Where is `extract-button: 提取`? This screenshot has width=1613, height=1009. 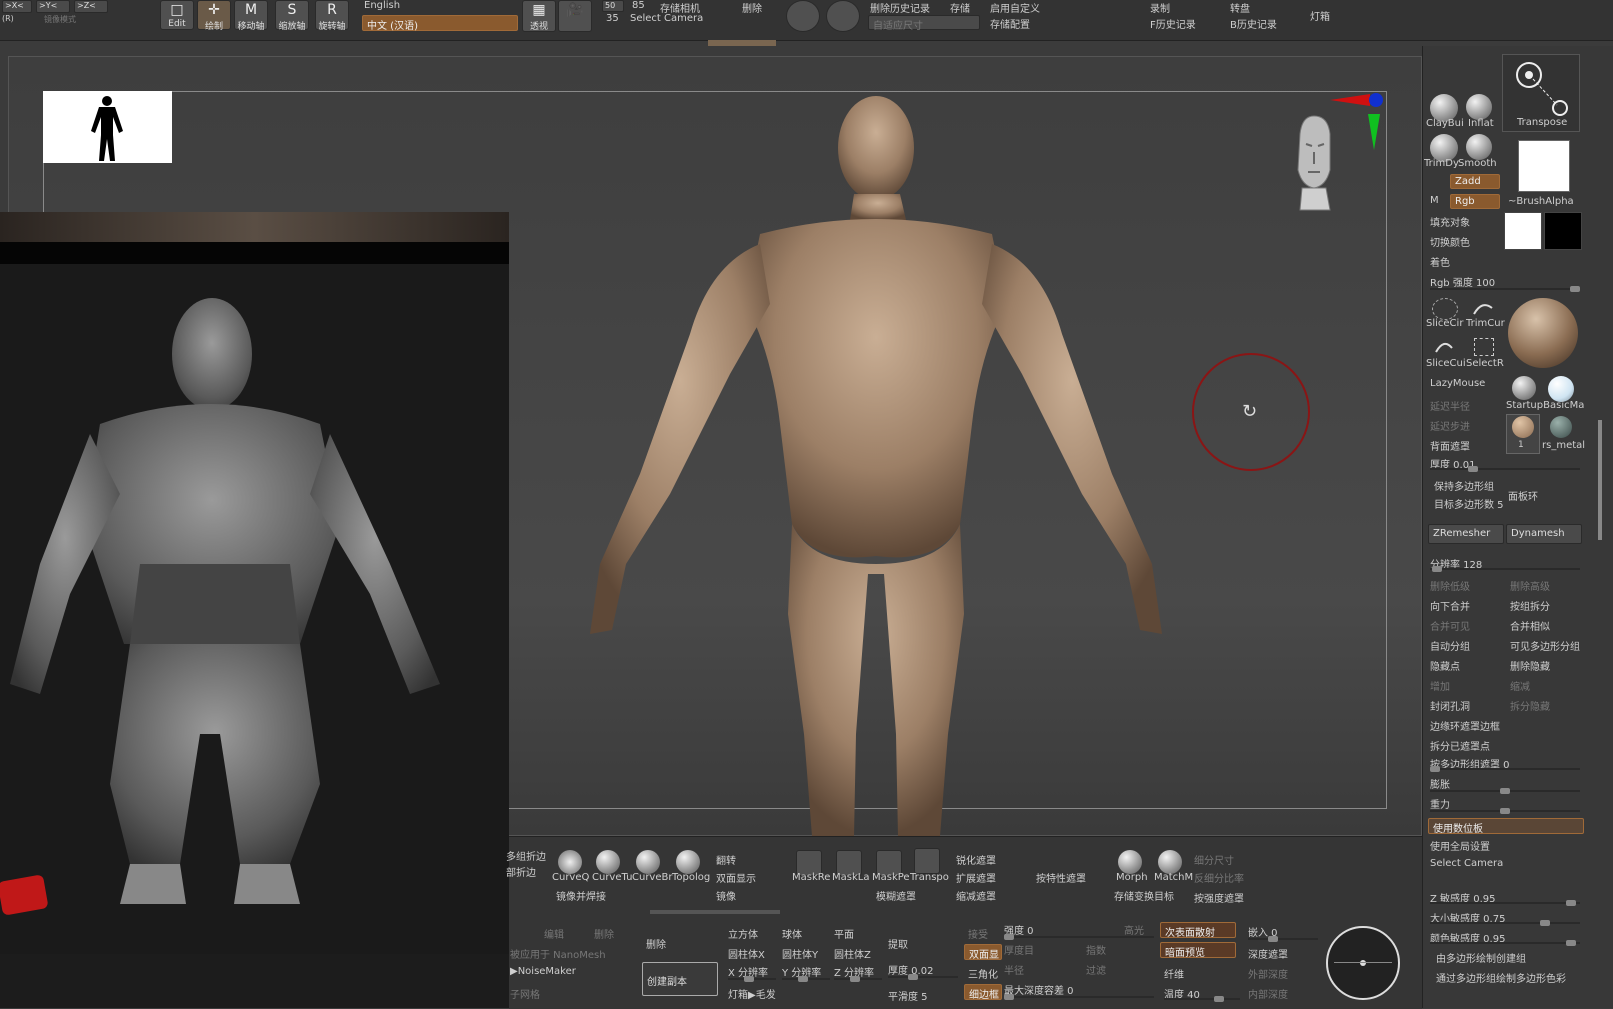
extract-button: 提取 is located at coordinates (898, 943).